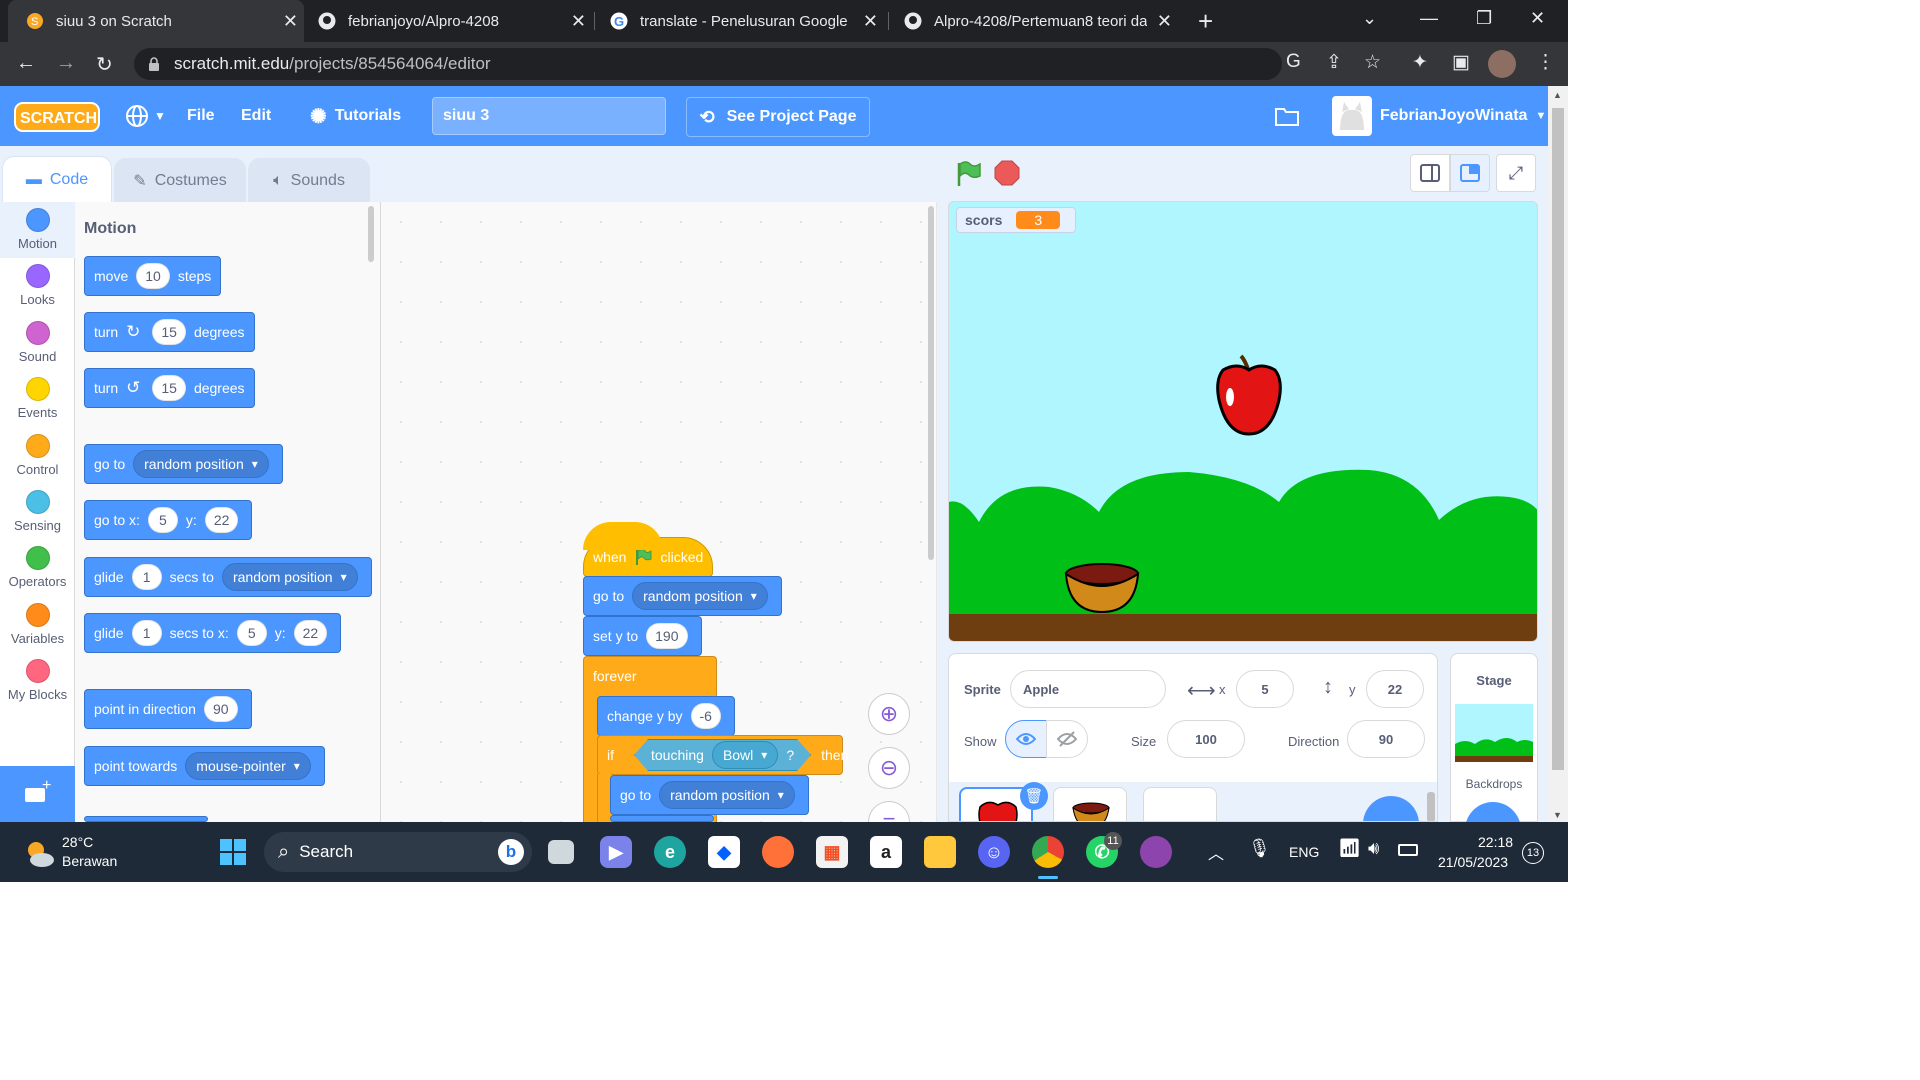 The height and width of the screenshot is (1080, 1920). I want to click on task-view-icon, so click(561, 852).